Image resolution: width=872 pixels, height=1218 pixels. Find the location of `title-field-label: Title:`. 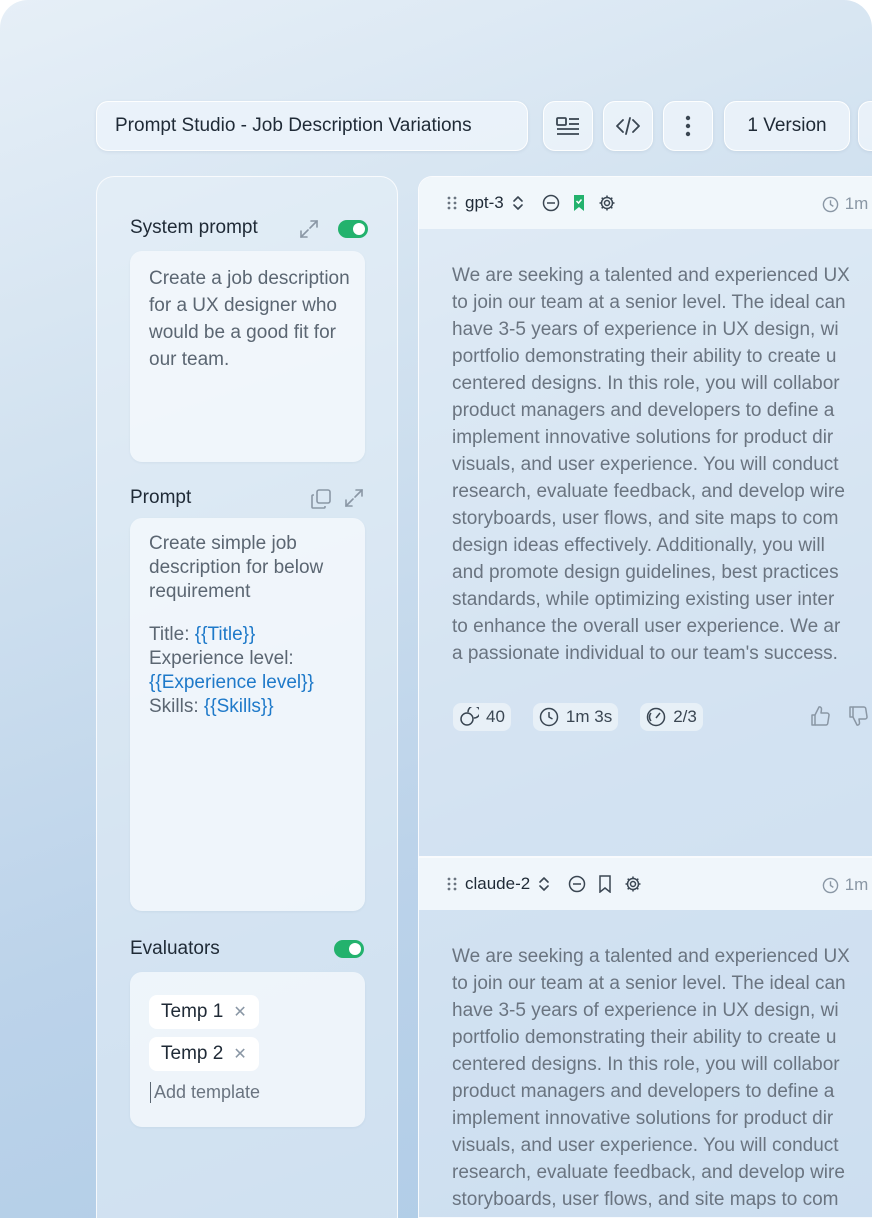

title-field-label: Title: is located at coordinates (172, 634).